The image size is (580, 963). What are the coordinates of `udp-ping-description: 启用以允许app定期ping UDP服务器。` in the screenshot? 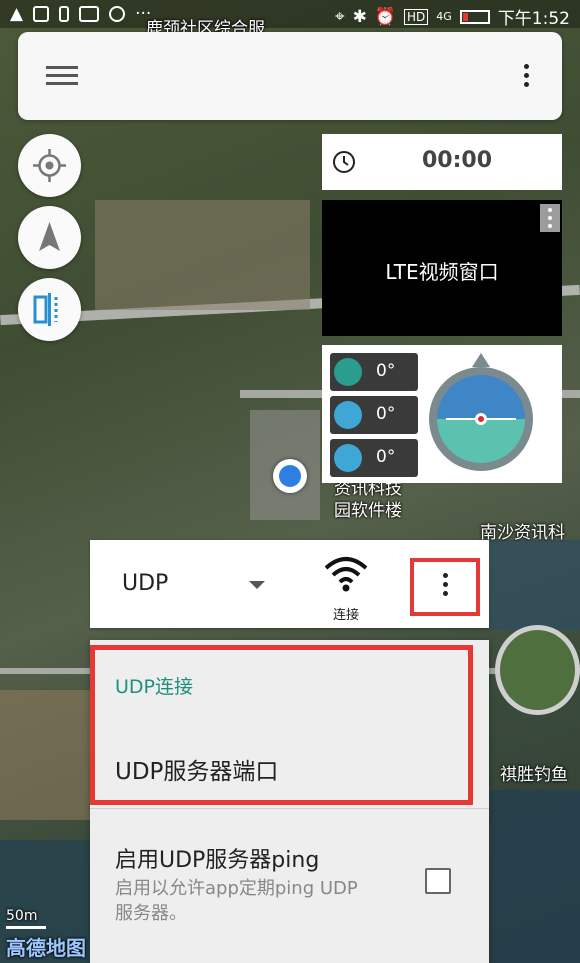 It's located at (236, 901).